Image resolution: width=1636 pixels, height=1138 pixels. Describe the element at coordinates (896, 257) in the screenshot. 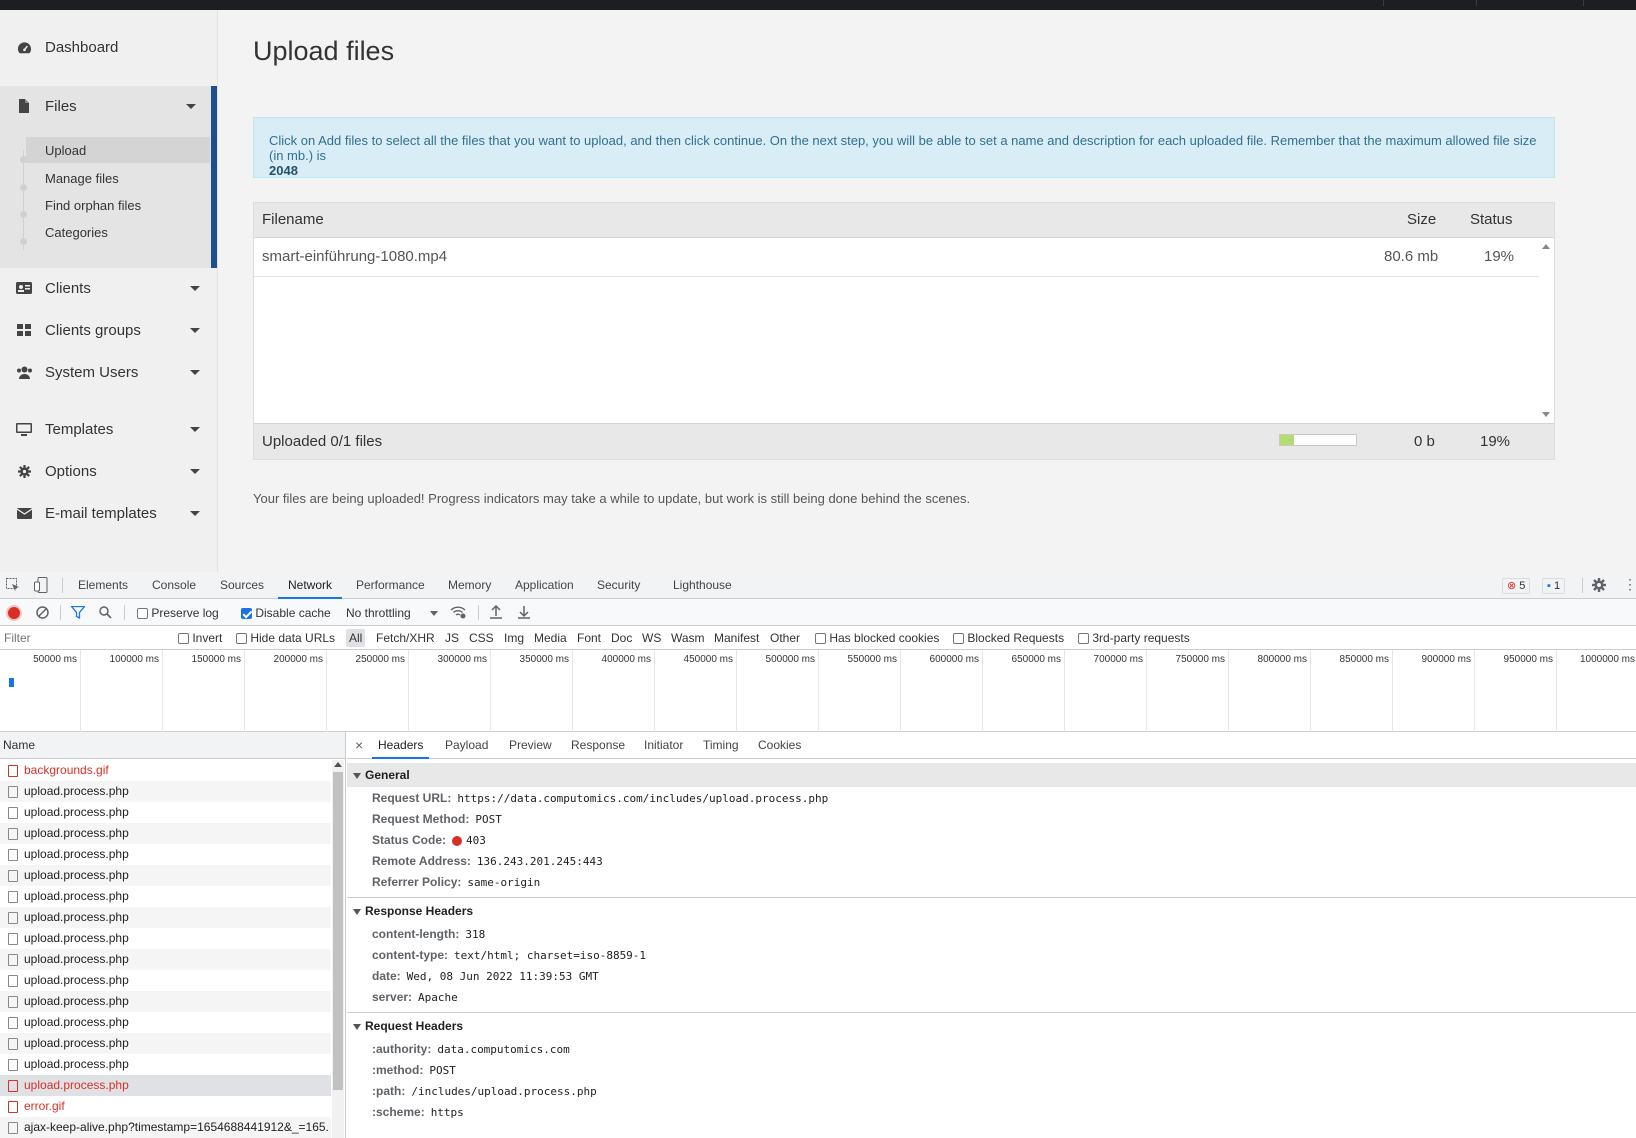

I see `table-row: smart-einführung-1080.mp4 80.6 mb 19%` at that location.